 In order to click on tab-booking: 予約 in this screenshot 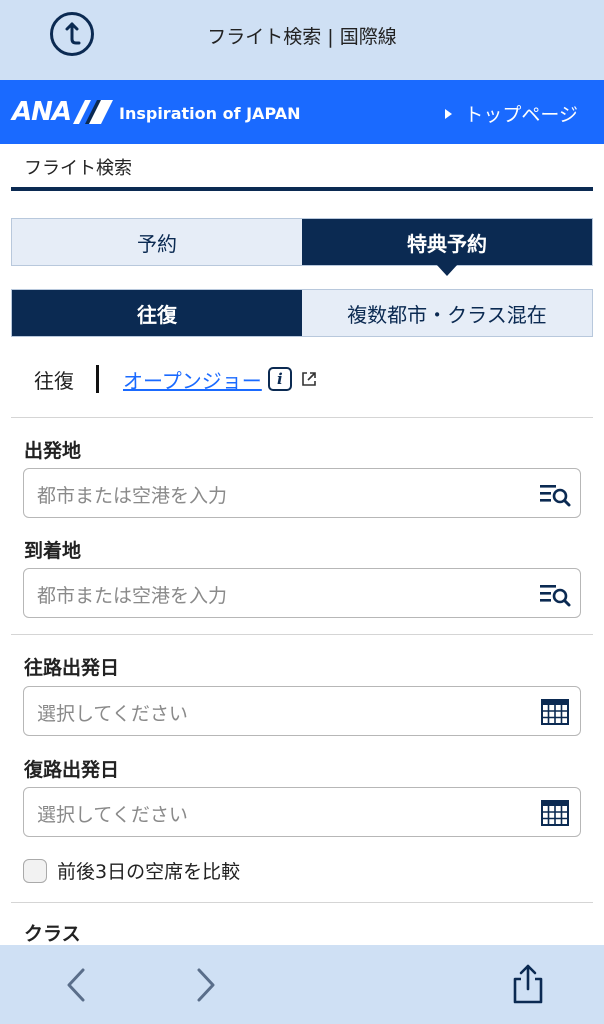, I will do `click(157, 242)`.